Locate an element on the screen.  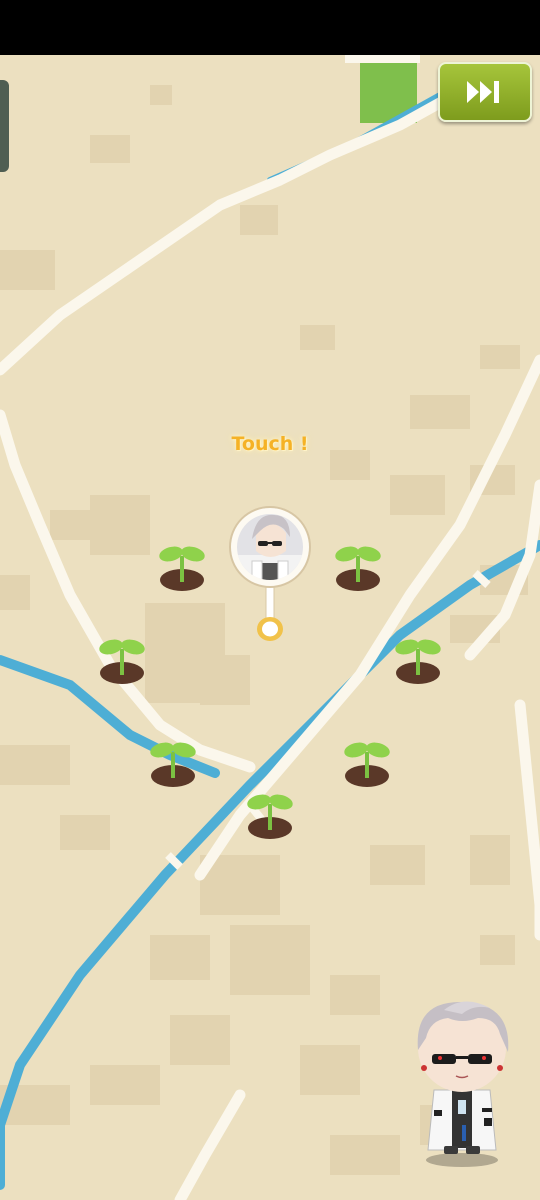
touch-prompt: Touch ! is located at coordinates (270, 444).